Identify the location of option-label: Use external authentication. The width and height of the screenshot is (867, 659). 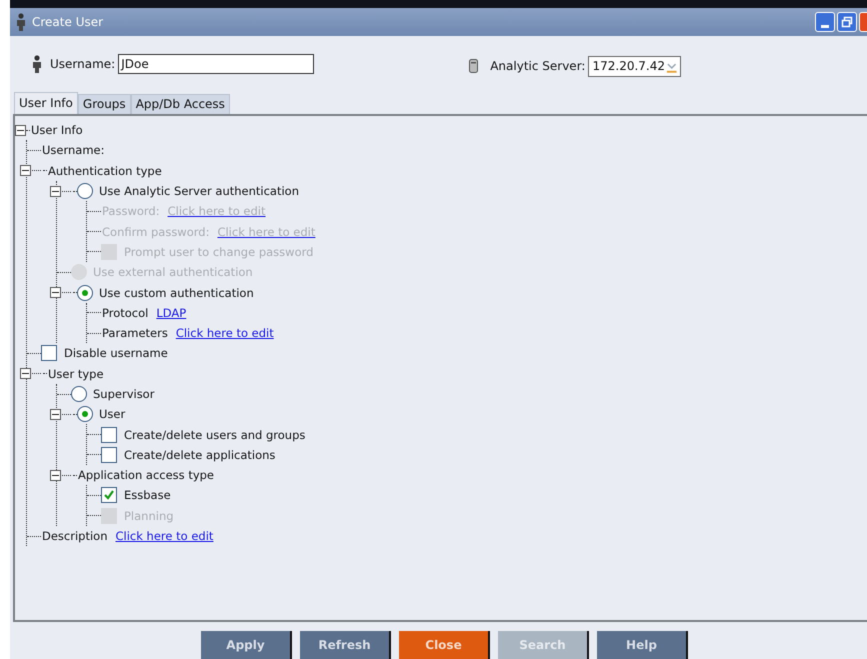
(173, 272).